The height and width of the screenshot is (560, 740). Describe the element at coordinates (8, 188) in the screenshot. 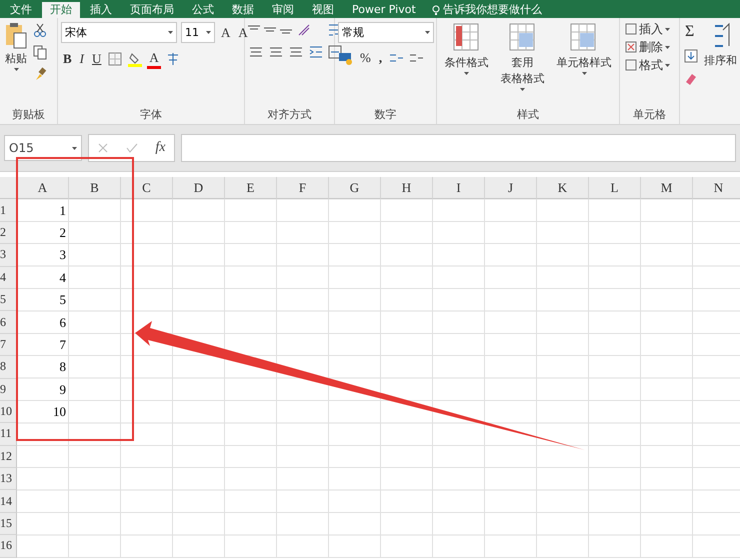

I see `select-all-corner` at that location.